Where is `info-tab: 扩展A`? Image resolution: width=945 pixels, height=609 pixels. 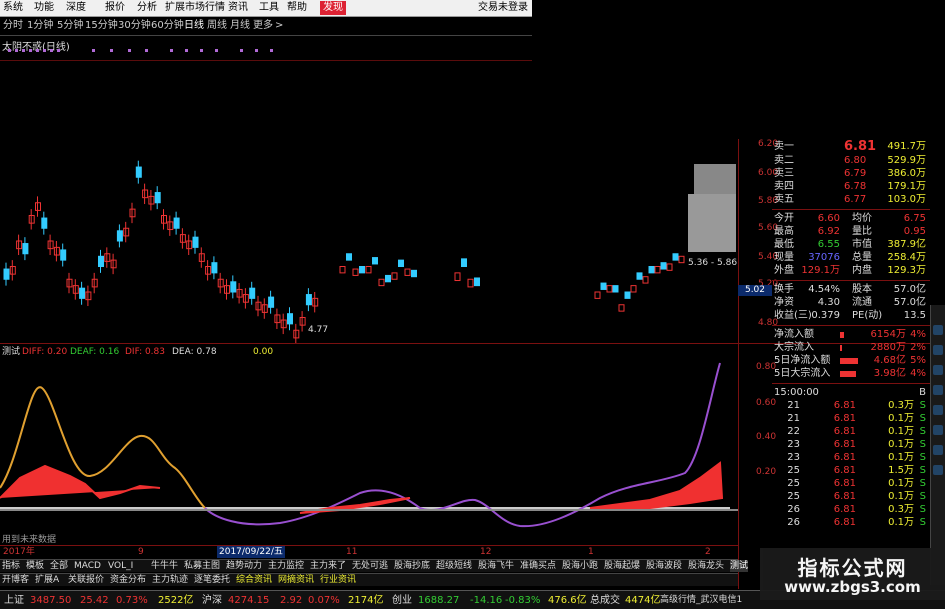
info-tab: 扩展A is located at coordinates (47, 580).